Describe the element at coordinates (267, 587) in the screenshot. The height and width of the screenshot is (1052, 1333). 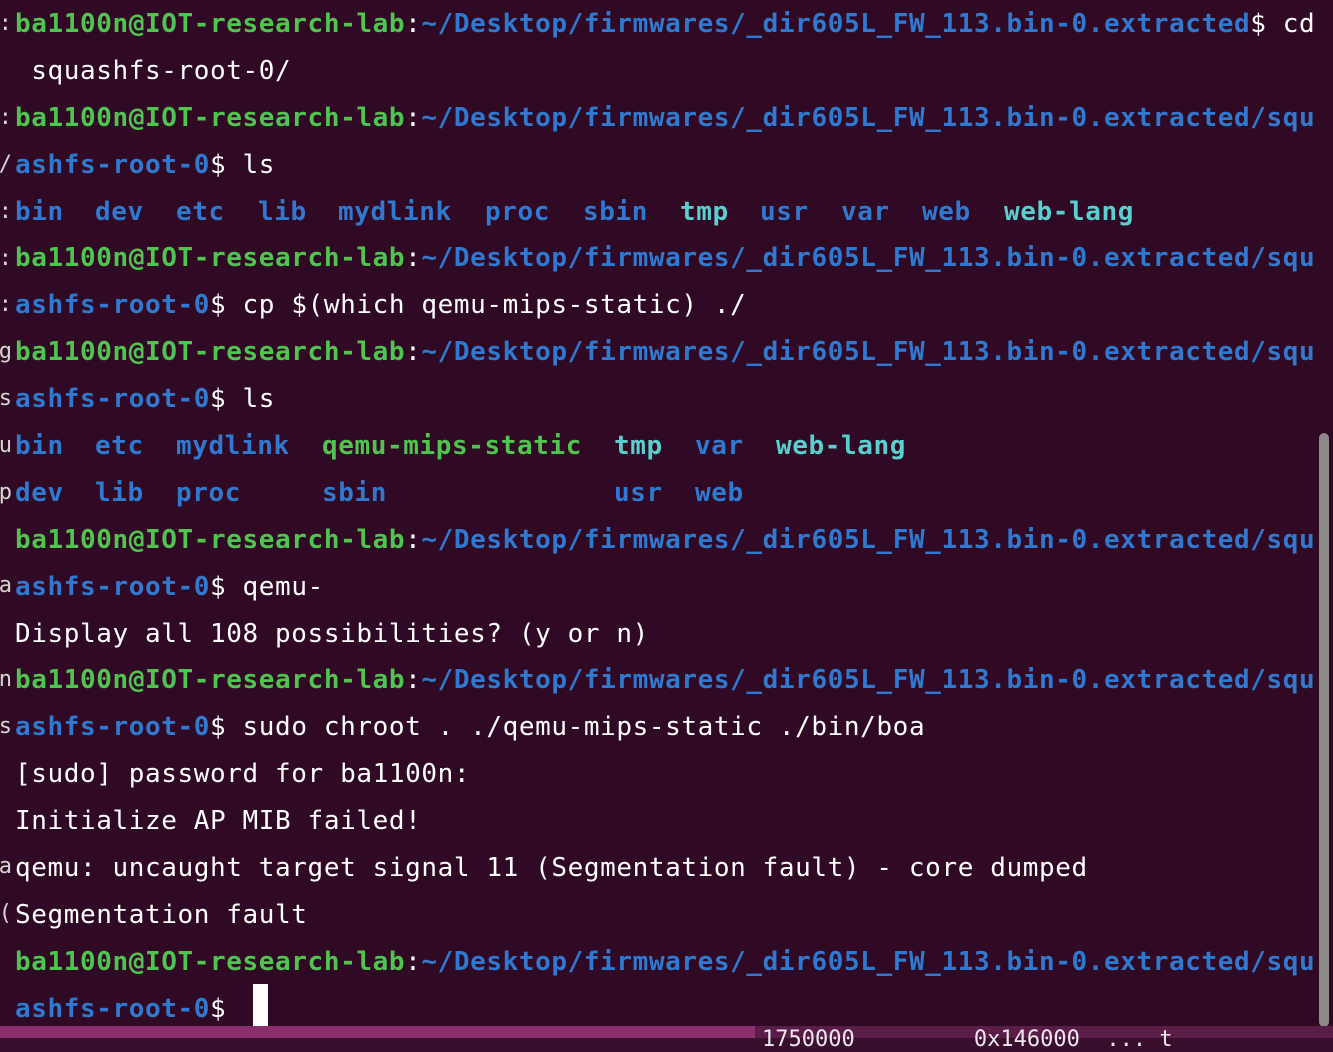
I see `command-text: $ qemu-` at that location.